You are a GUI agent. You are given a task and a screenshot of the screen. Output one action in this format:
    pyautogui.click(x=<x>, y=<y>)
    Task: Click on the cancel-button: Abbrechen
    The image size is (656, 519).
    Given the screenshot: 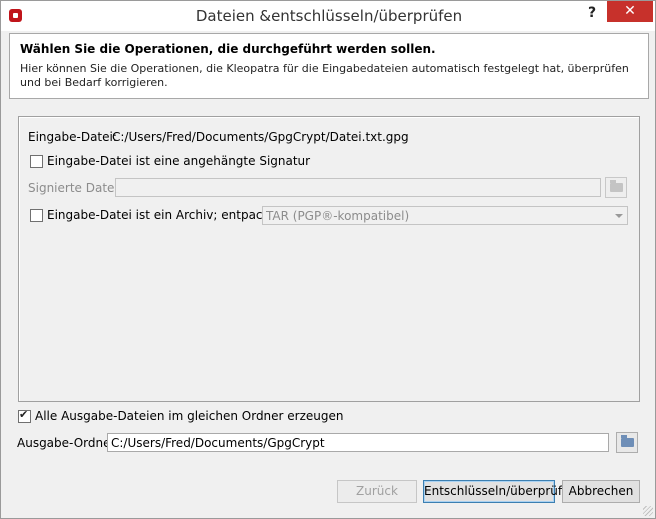 What is the action you would take?
    pyautogui.click(x=601, y=491)
    